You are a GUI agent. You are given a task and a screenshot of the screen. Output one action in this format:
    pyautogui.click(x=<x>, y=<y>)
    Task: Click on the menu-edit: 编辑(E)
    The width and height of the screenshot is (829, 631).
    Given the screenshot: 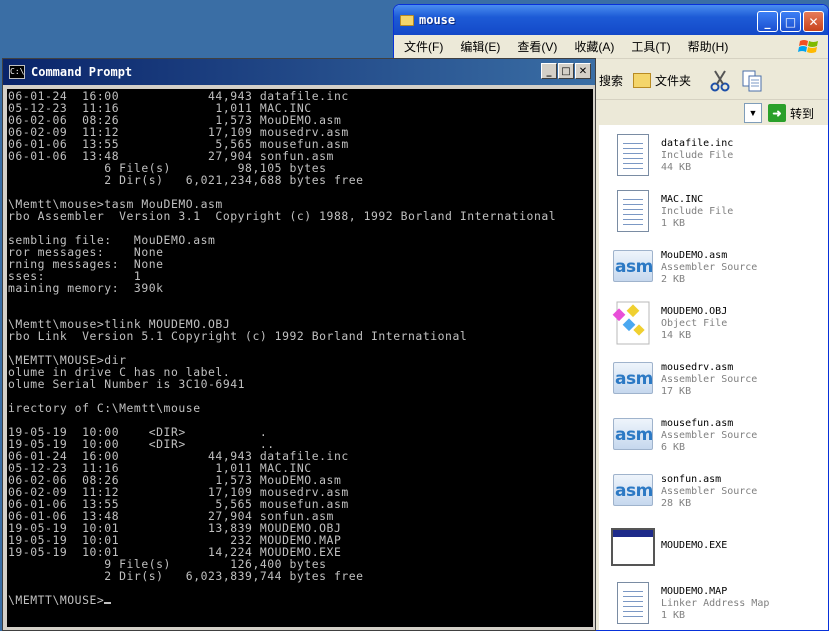 What is the action you would take?
    pyautogui.click(x=480, y=46)
    